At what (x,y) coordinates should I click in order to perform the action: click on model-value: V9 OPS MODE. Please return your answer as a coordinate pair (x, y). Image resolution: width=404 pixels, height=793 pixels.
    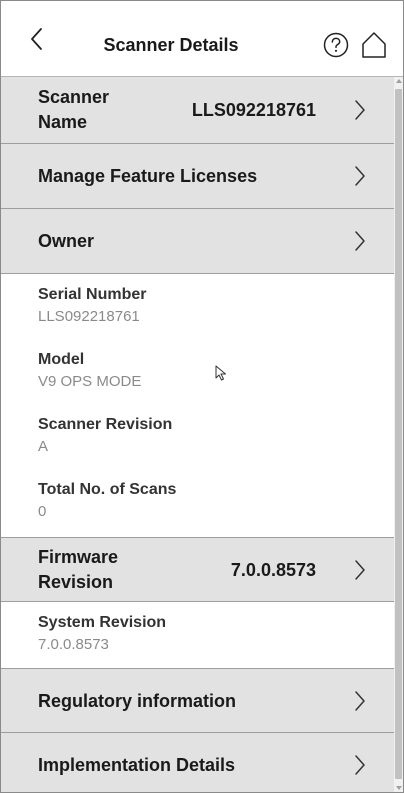
    Looking at the image, I should click on (90, 381).